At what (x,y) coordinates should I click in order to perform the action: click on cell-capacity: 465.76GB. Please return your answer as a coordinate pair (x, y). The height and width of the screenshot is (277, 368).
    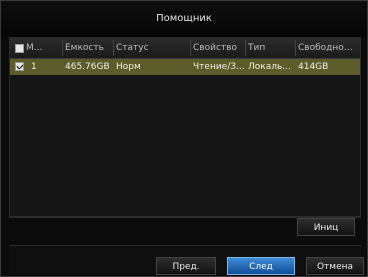
    Looking at the image, I should click on (87, 67).